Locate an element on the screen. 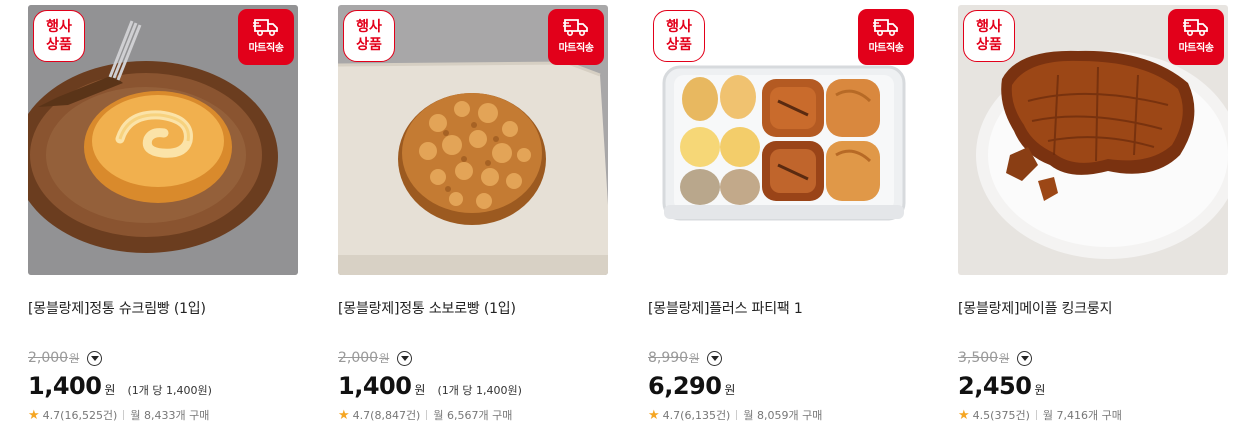 The width and height of the screenshot is (1236, 439). original-price: 3,500 is located at coordinates (978, 358).